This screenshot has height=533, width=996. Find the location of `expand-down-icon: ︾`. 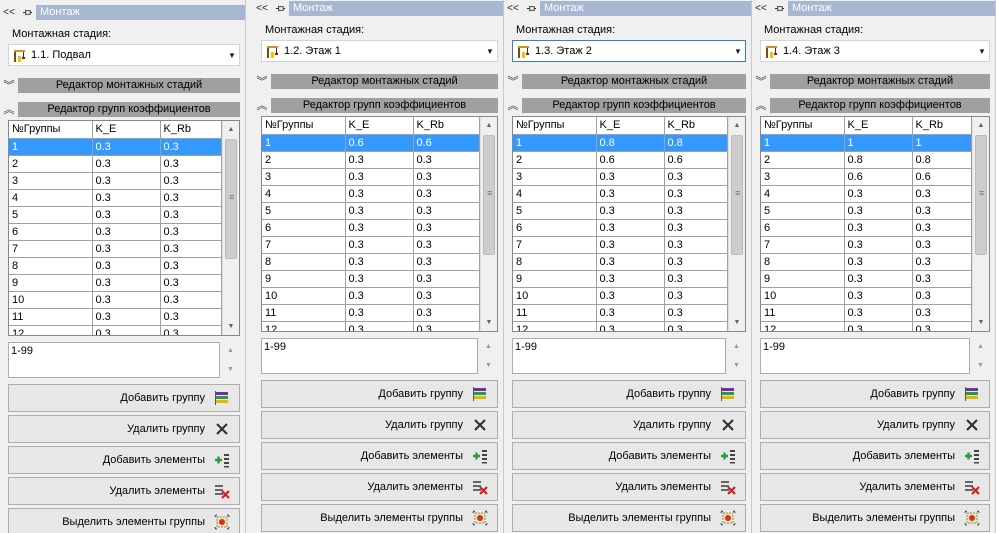

expand-down-icon: ︾ is located at coordinates (761, 81).